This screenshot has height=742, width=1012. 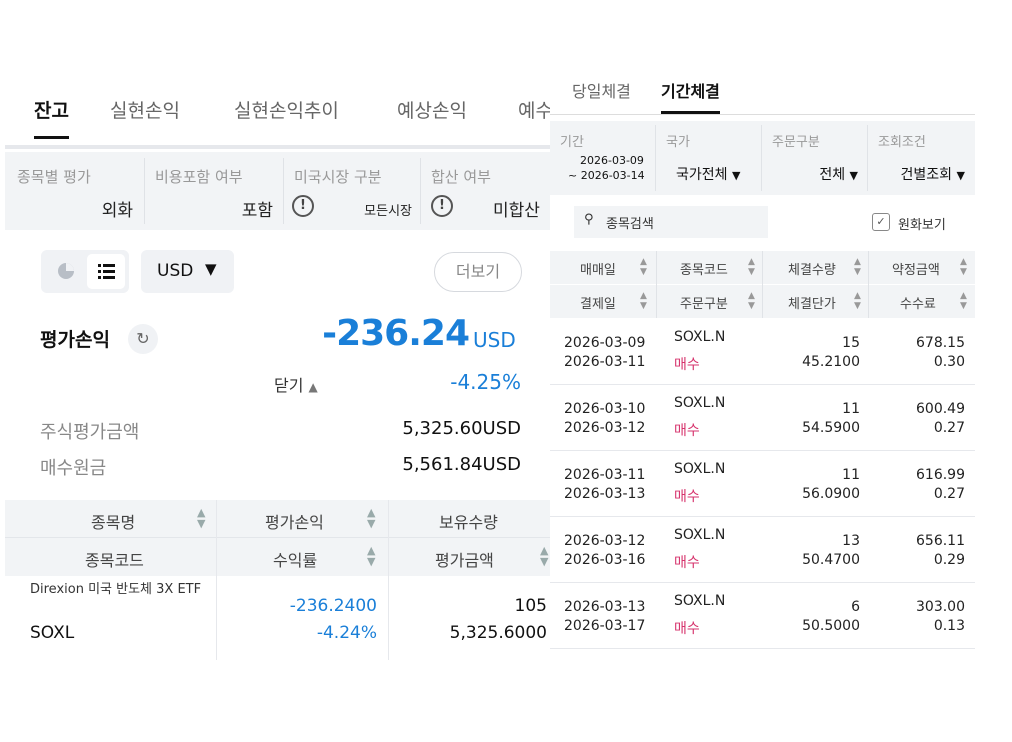 I want to click on filter-fee-included: 비용포함 여부 포함, so click(x=214, y=191).